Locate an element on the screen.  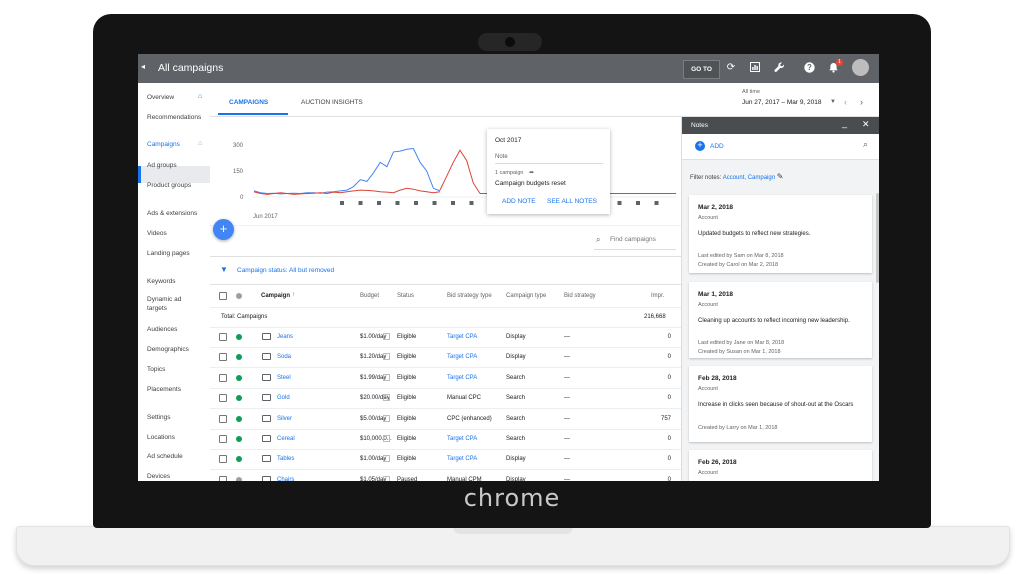
see-all-notes-button: SEE ALL NOTES is located at coordinates (572, 201).